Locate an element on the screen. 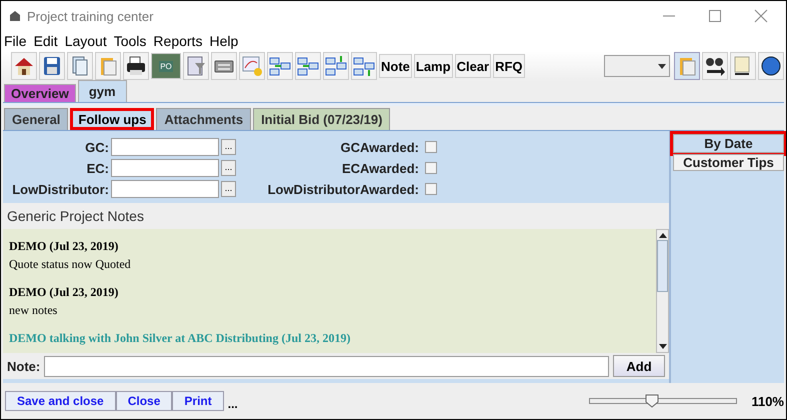  scrollbar is located at coordinates (662, 291).